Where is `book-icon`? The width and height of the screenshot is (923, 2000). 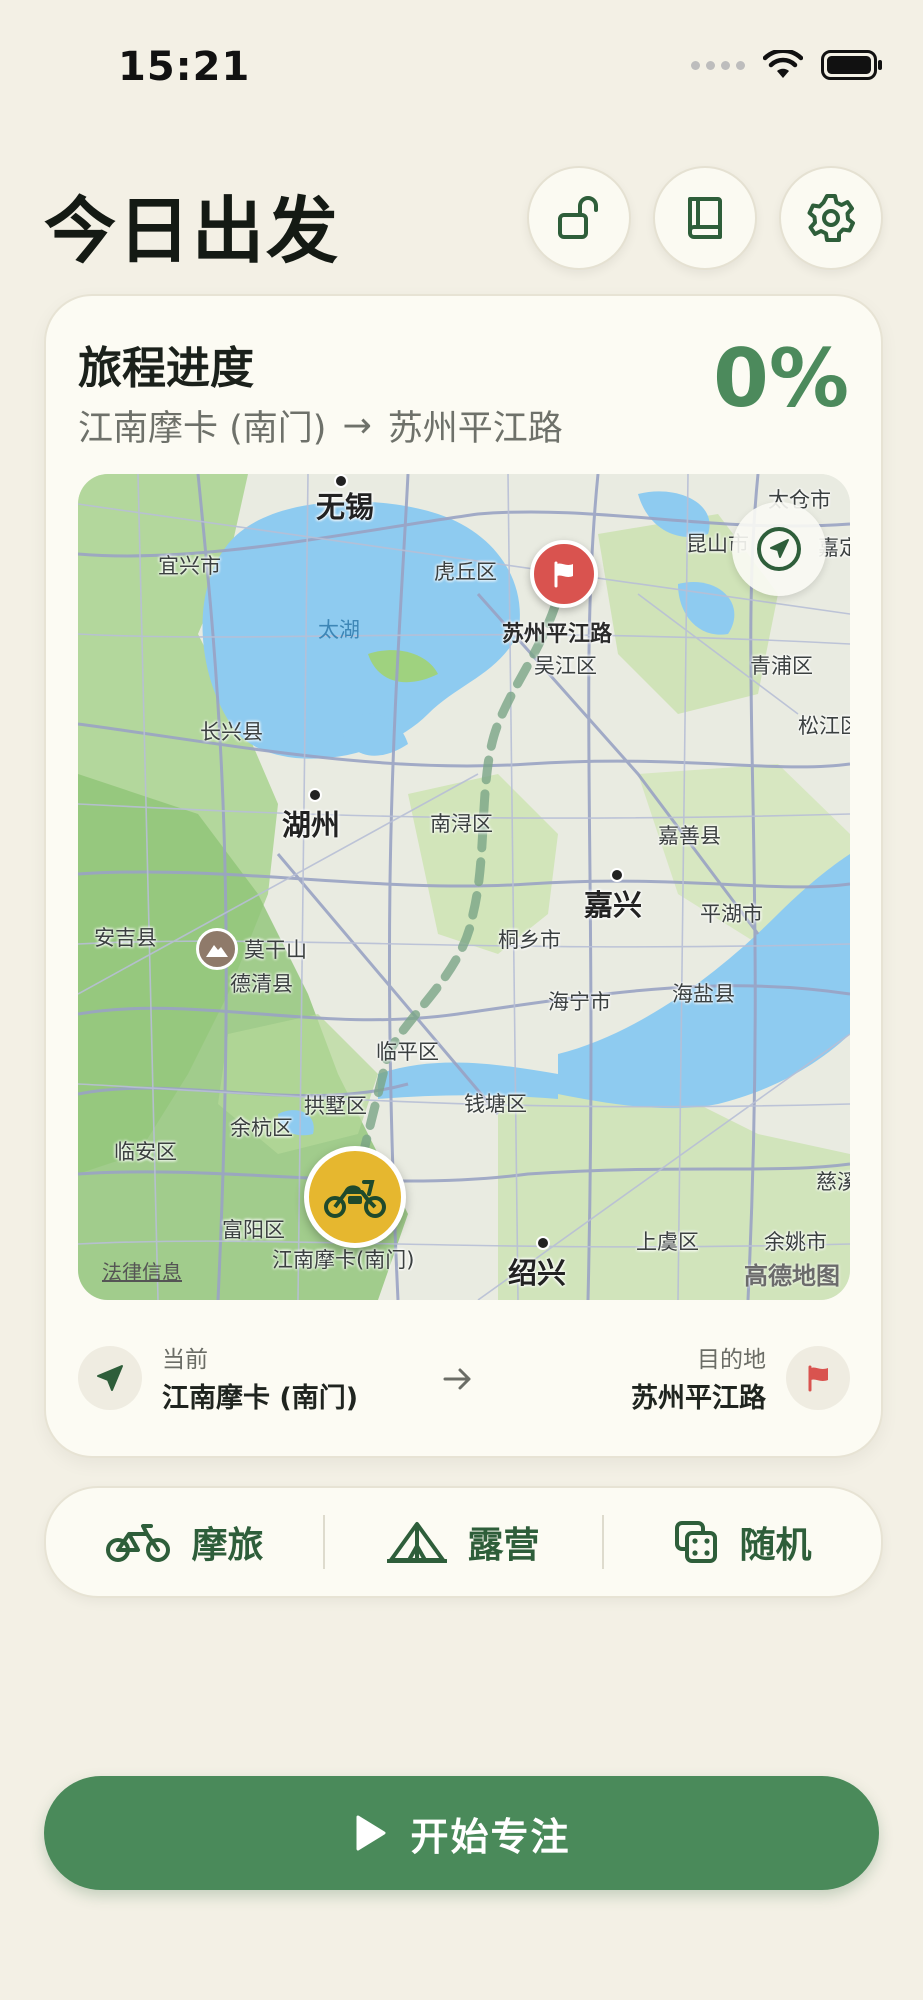
book-icon is located at coordinates (705, 218).